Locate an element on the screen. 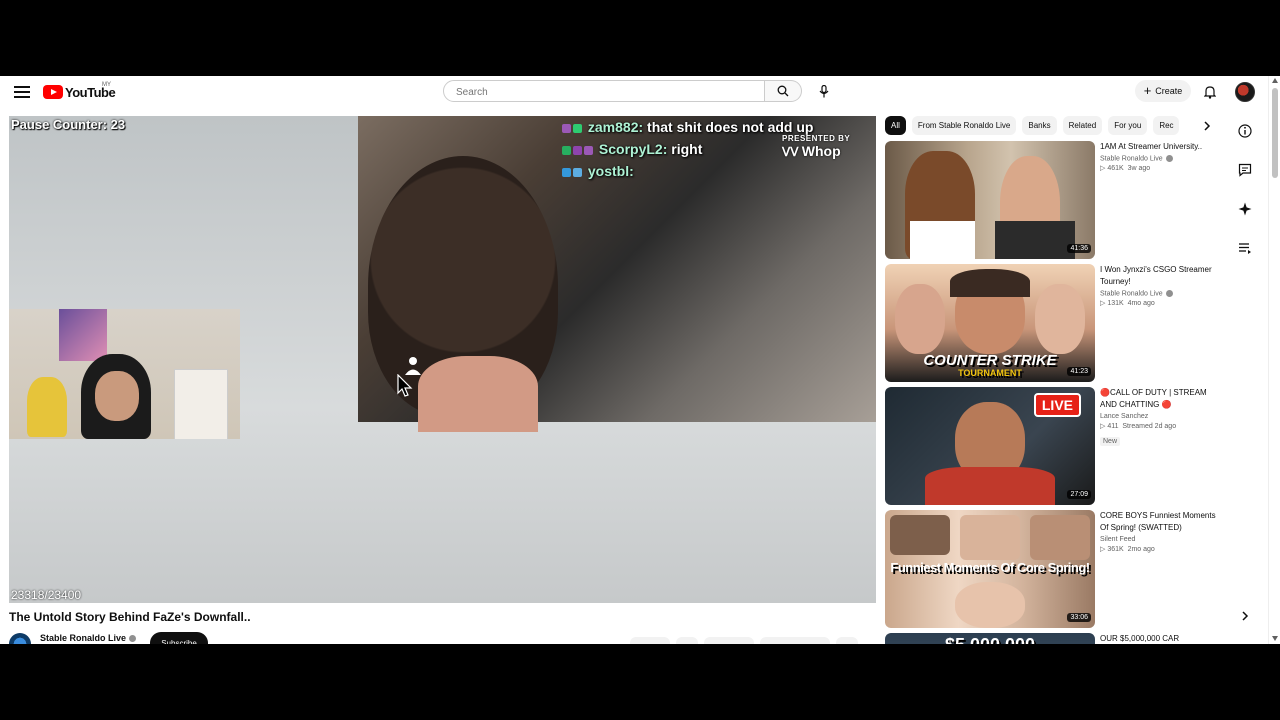  rec-item: $5,000,000 OUR $5,000,000 CAR is located at coordinates (1055, 638).